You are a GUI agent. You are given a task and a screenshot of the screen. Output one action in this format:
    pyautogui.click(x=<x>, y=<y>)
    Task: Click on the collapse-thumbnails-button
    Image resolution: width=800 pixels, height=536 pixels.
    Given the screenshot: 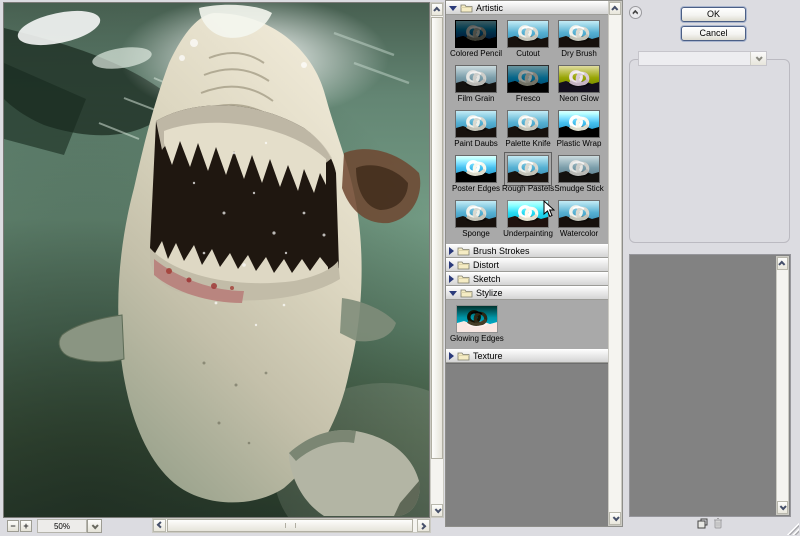 What is the action you would take?
    pyautogui.click(x=635, y=12)
    